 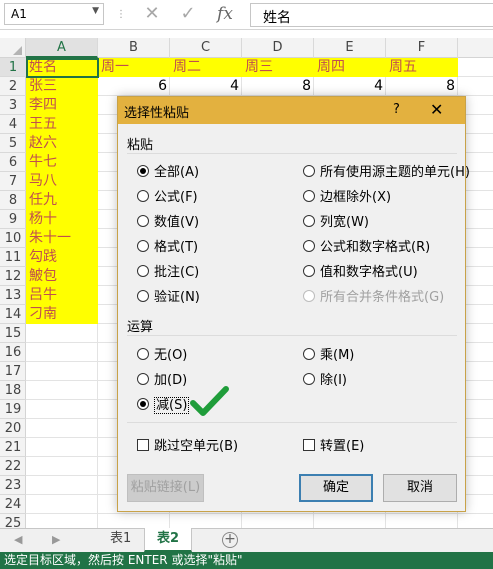 What do you see at coordinates (13, 105) in the screenshot?
I see `row-header: 3` at bounding box center [13, 105].